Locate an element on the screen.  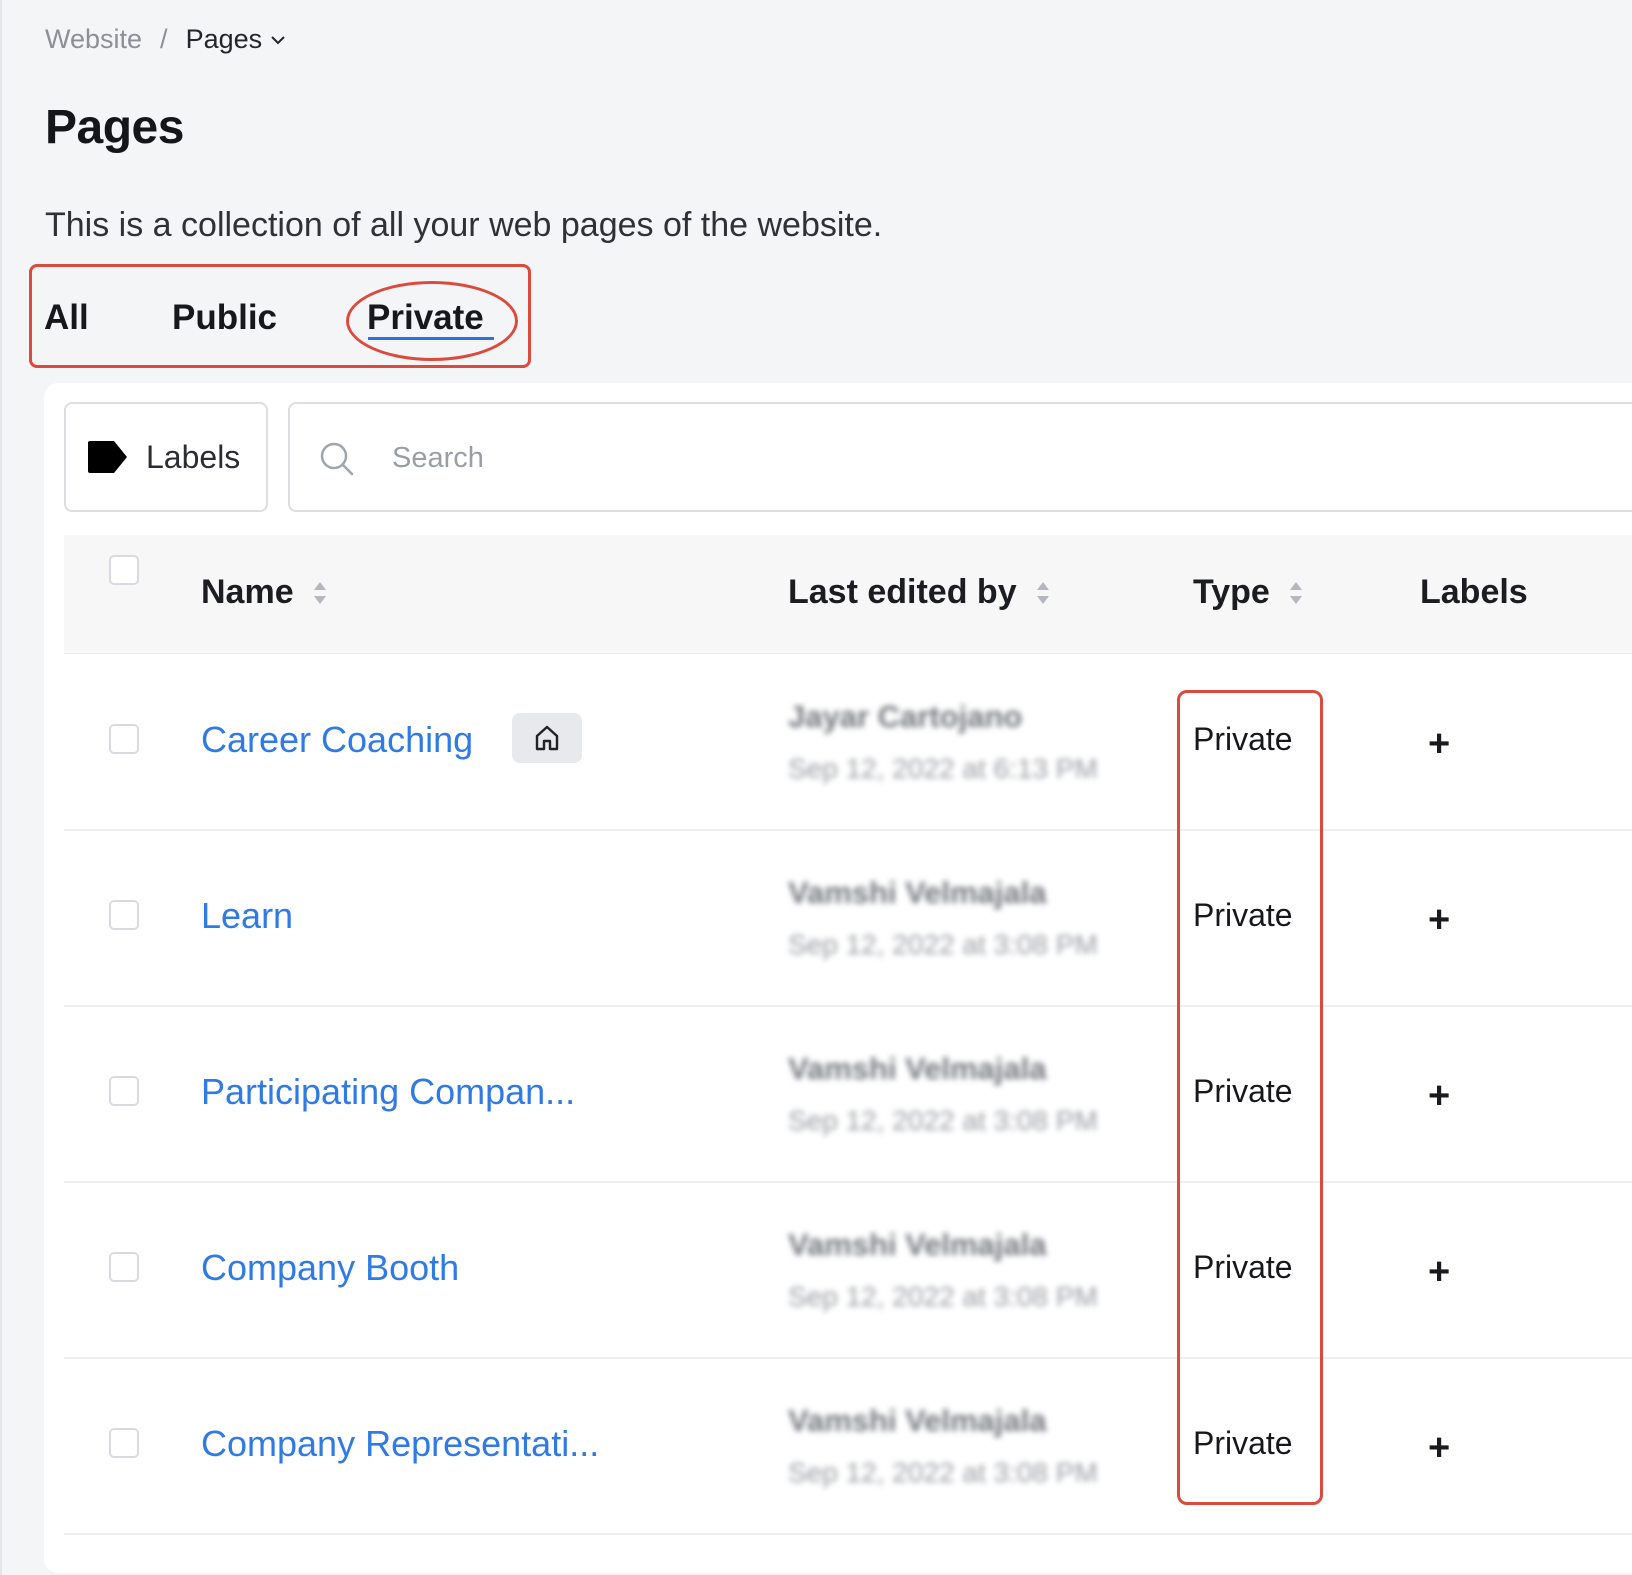
column-header-type-label: Type is located at coordinates (1231, 592).